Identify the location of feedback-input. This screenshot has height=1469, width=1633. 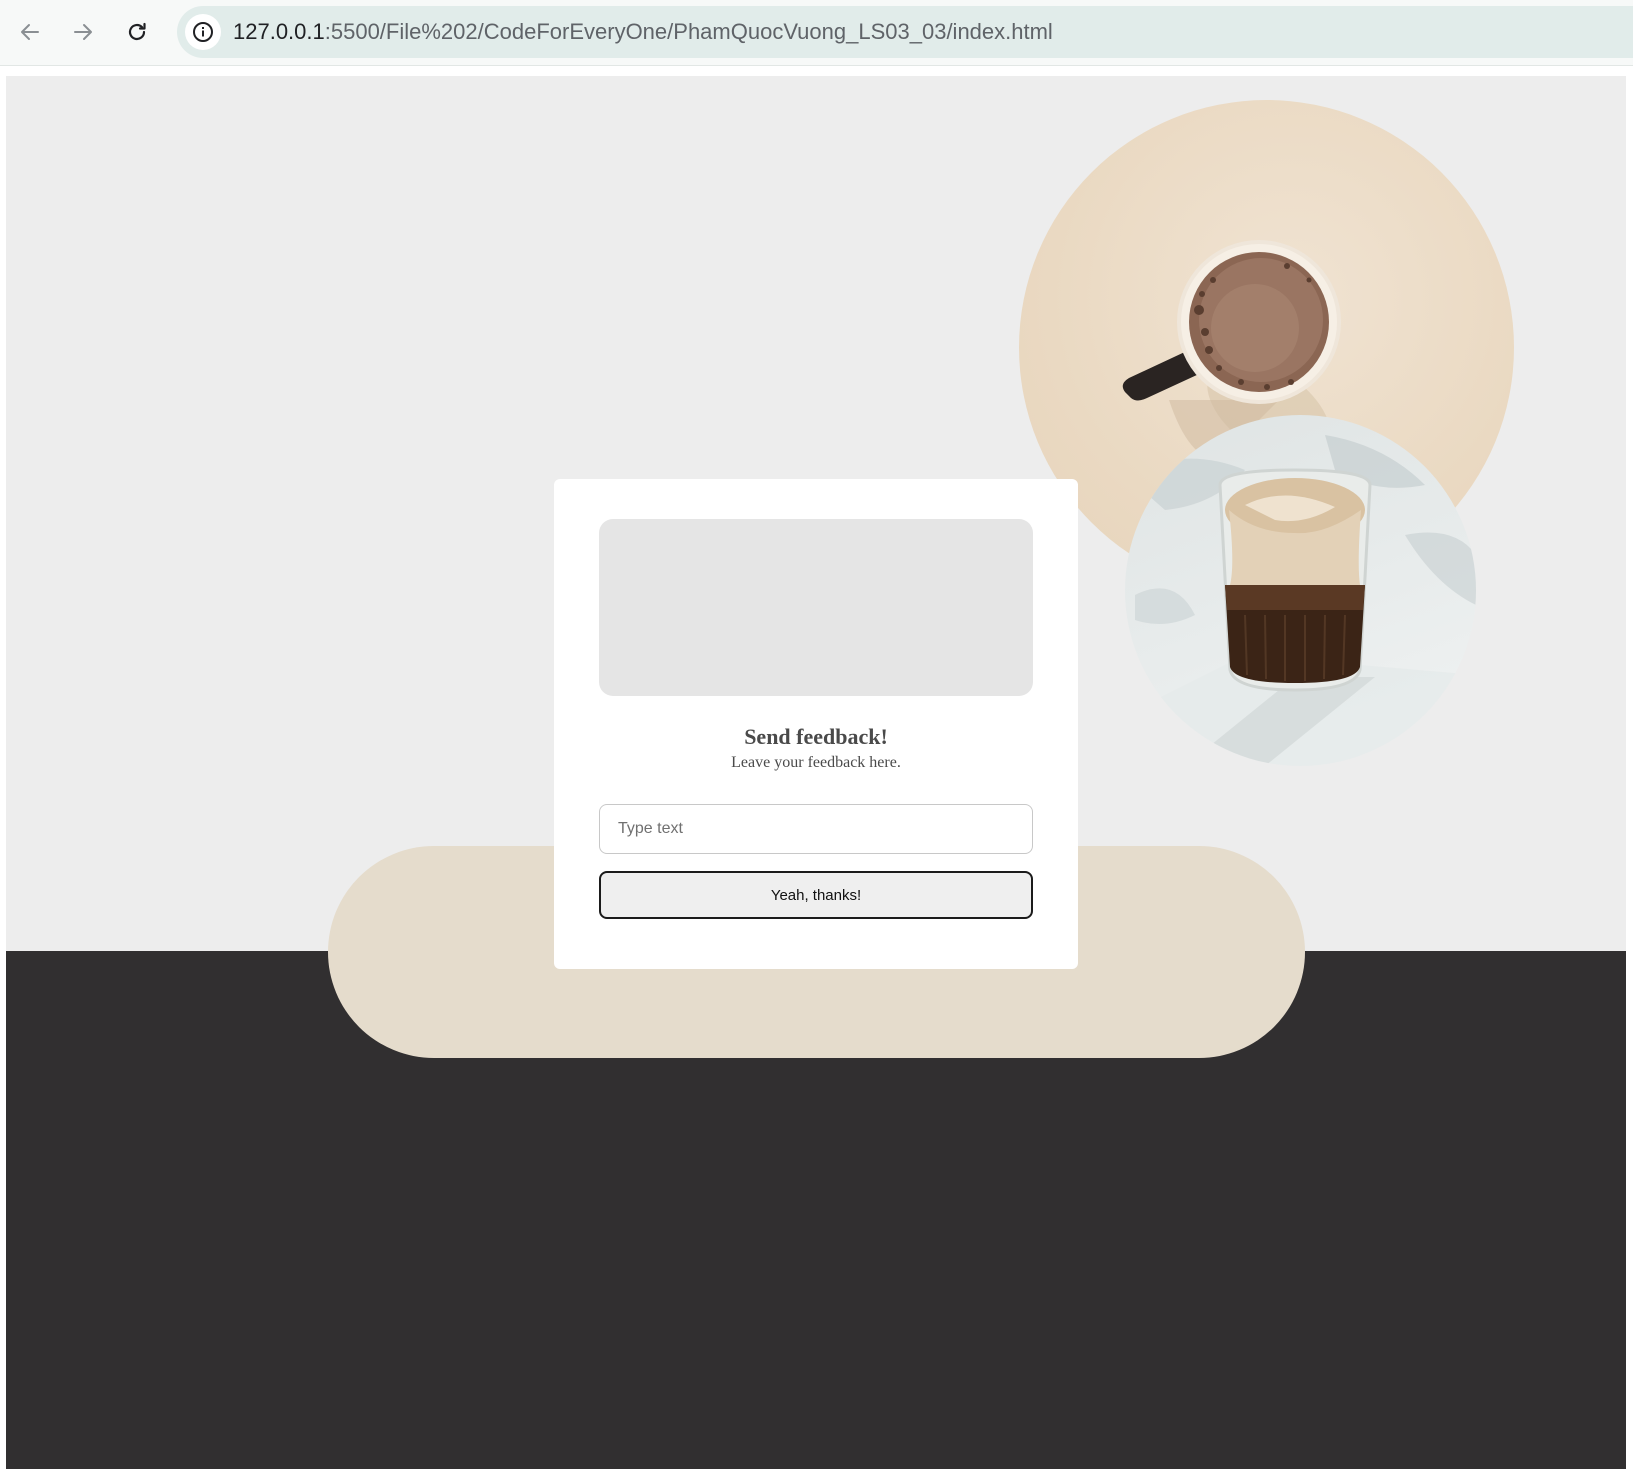
(816, 829).